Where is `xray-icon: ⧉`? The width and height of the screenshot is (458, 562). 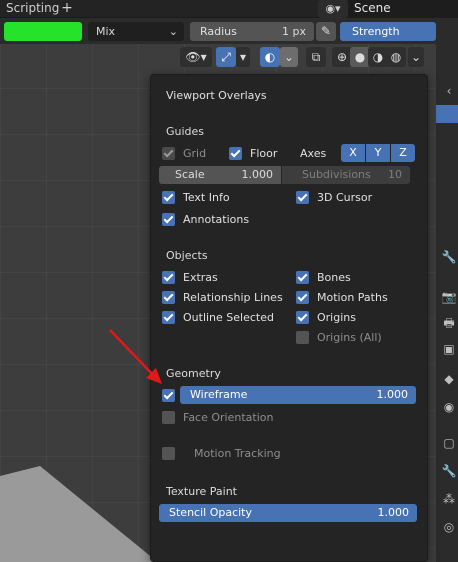 xray-icon: ⧉ is located at coordinates (316, 57).